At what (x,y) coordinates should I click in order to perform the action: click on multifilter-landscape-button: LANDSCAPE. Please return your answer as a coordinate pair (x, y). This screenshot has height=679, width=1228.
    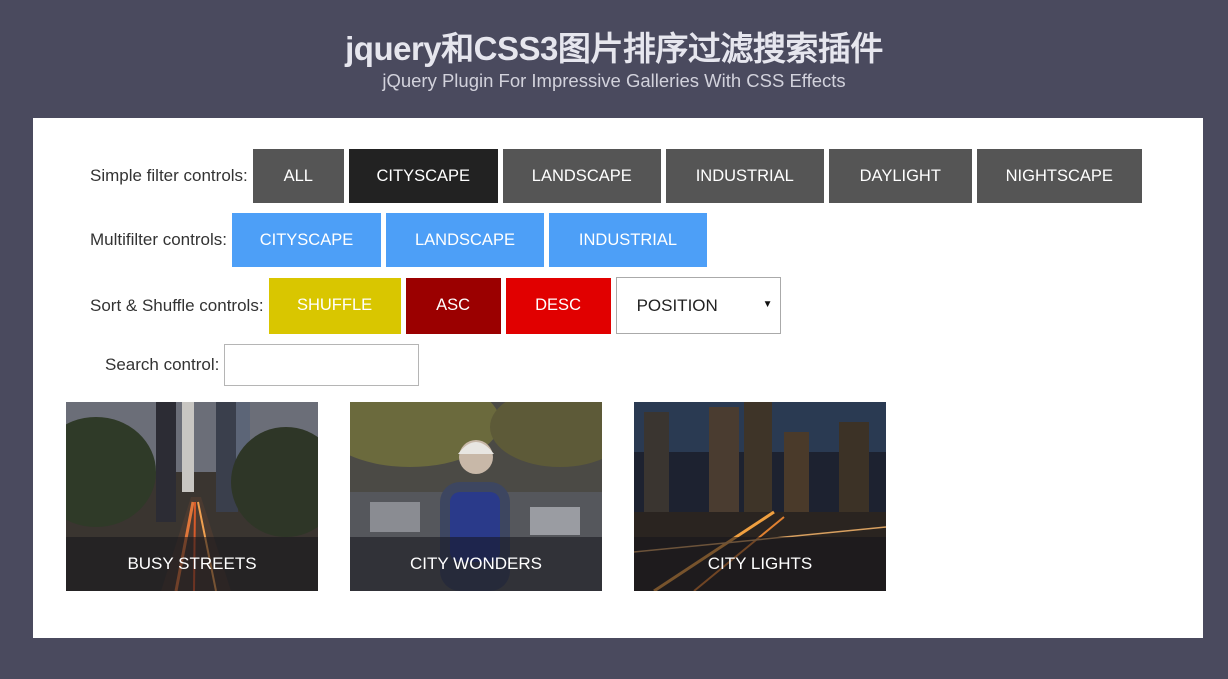
    Looking at the image, I should click on (464, 240).